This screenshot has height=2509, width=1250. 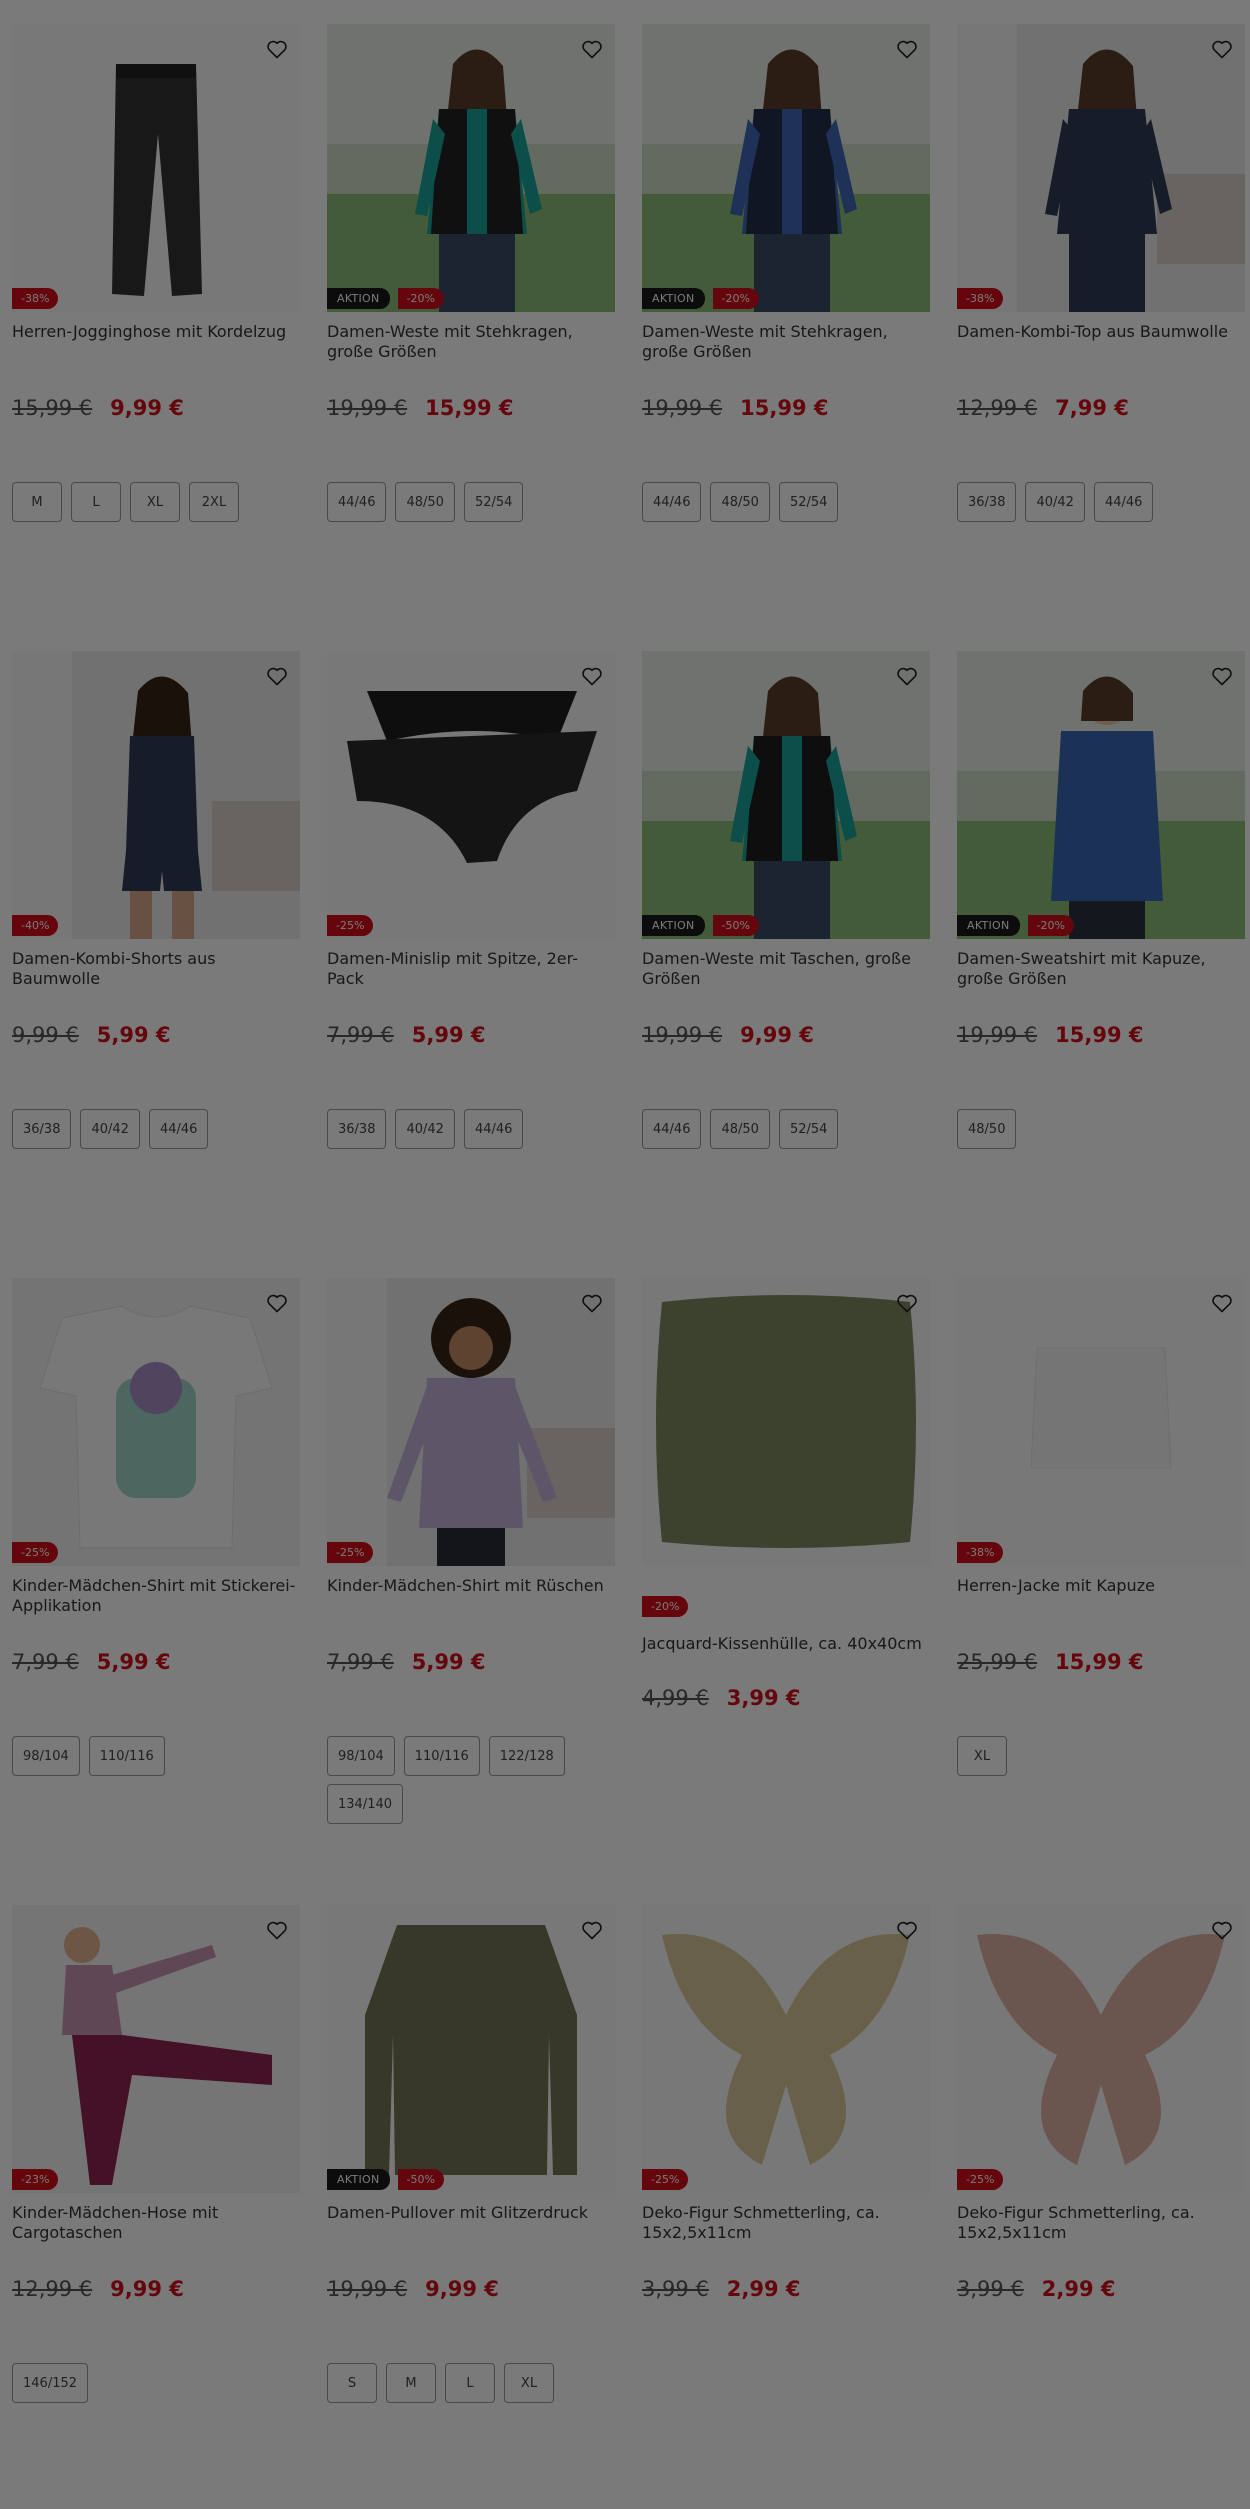 I want to click on product-title: Damen-Kombi-Top aus Baumwolle, so click(x=1099, y=332).